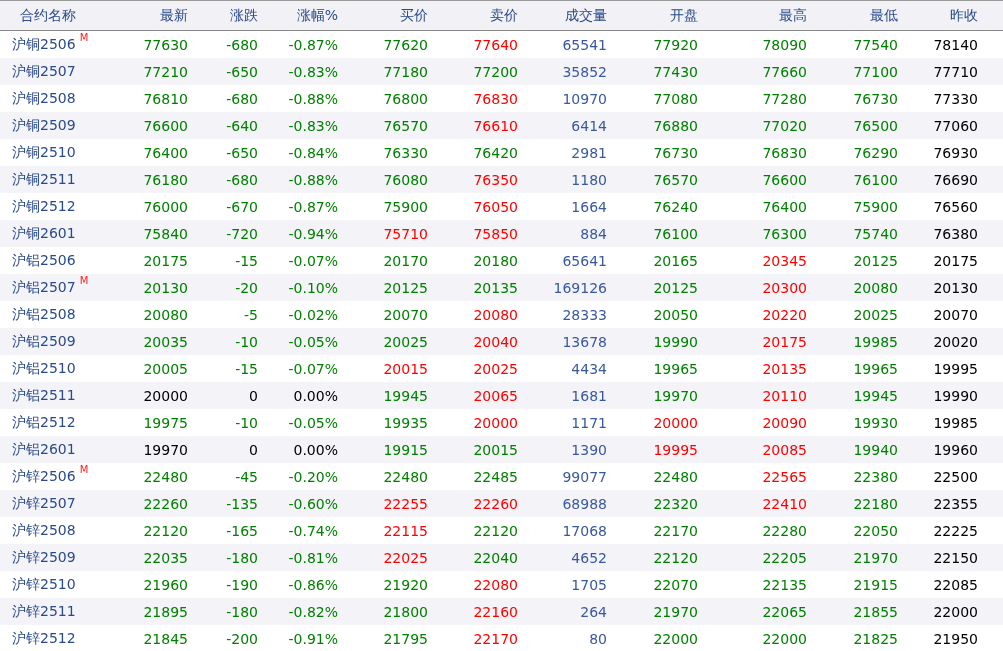 The height and width of the screenshot is (651, 1003). What do you see at coordinates (405, 638) in the screenshot?
I see `table-cell: 21795` at bounding box center [405, 638].